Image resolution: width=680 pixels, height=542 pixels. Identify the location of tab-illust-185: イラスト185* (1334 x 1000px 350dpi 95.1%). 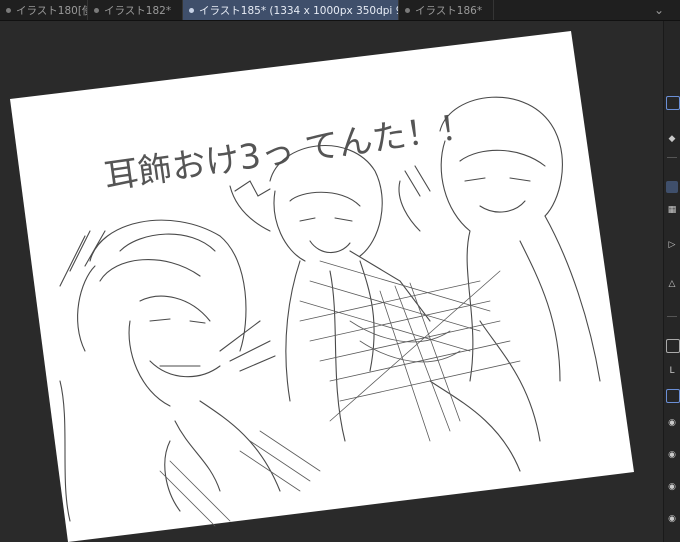
(291, 10).